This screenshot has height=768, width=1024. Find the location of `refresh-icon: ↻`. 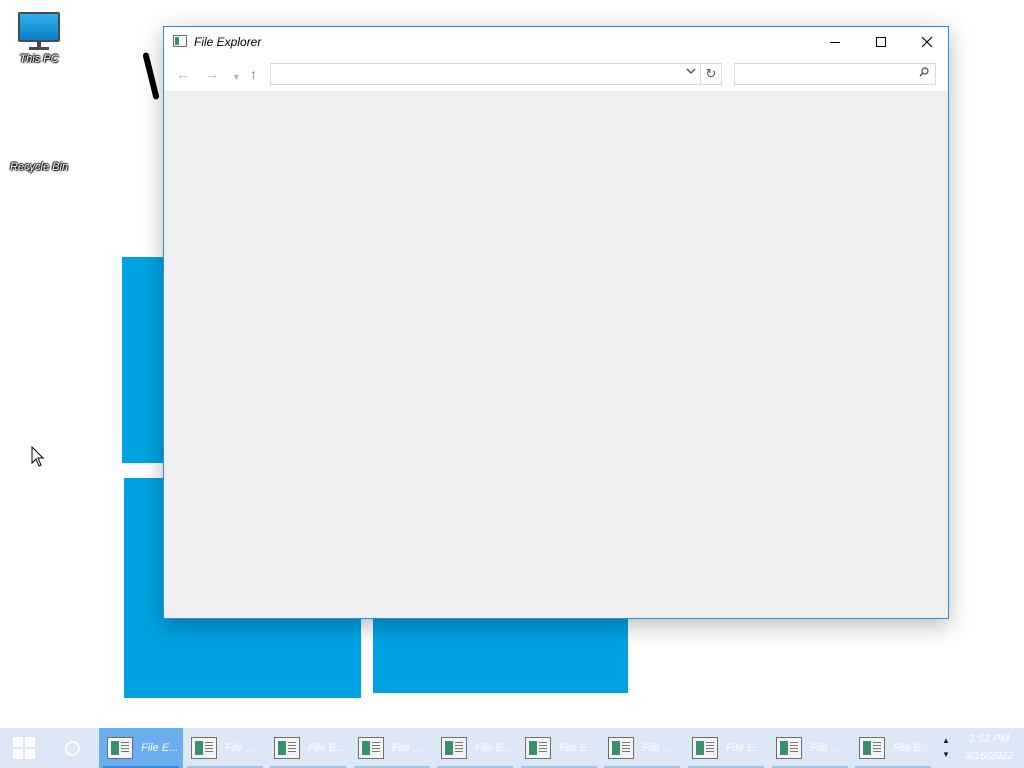

refresh-icon: ↻ is located at coordinates (711, 73).